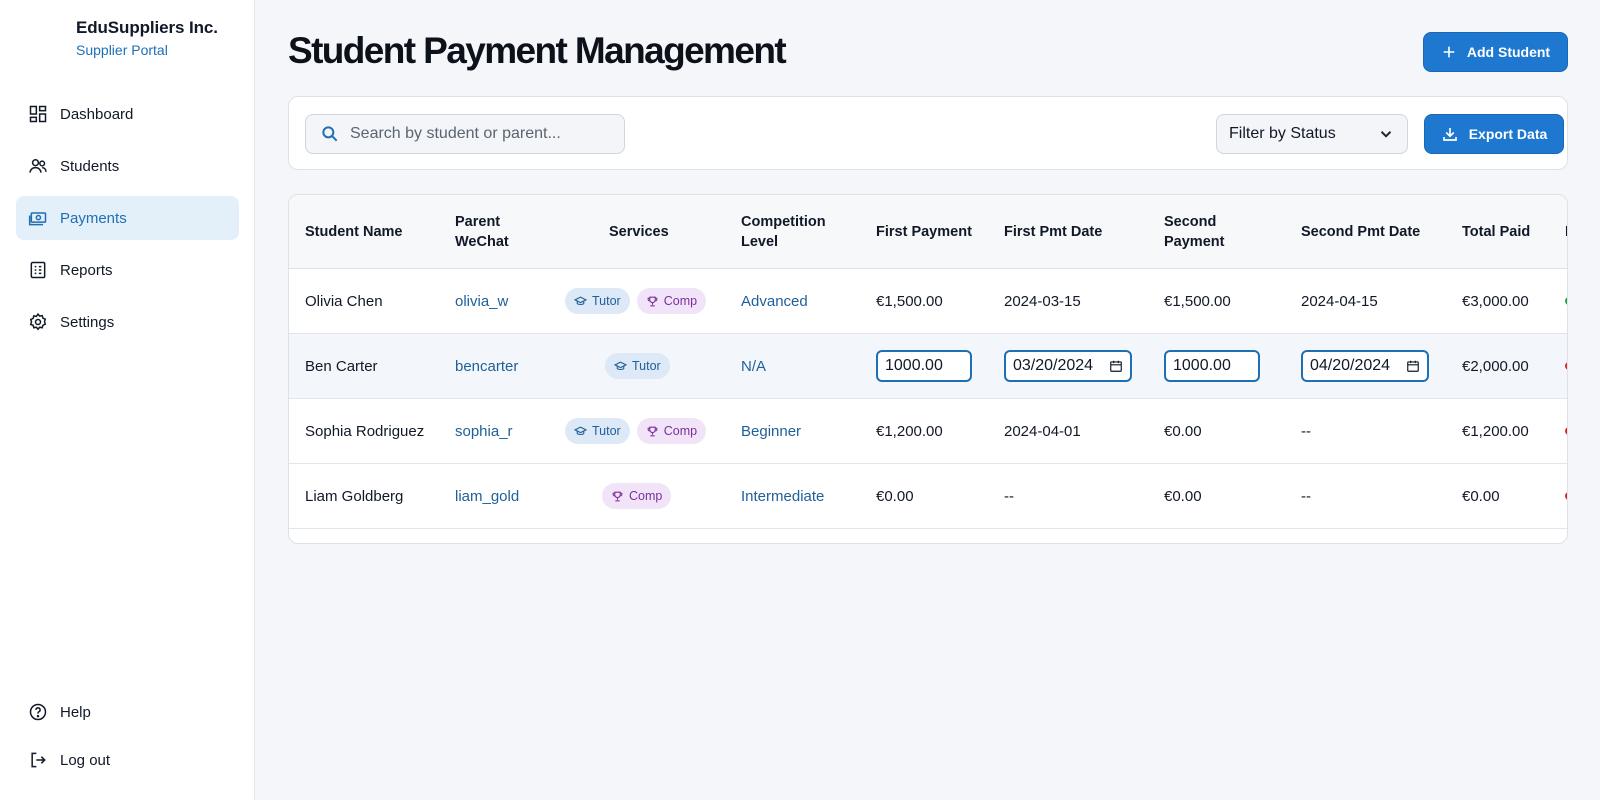 The height and width of the screenshot is (800, 1600). What do you see at coordinates (771, 431) in the screenshot?
I see `competition-level: Beginner` at bounding box center [771, 431].